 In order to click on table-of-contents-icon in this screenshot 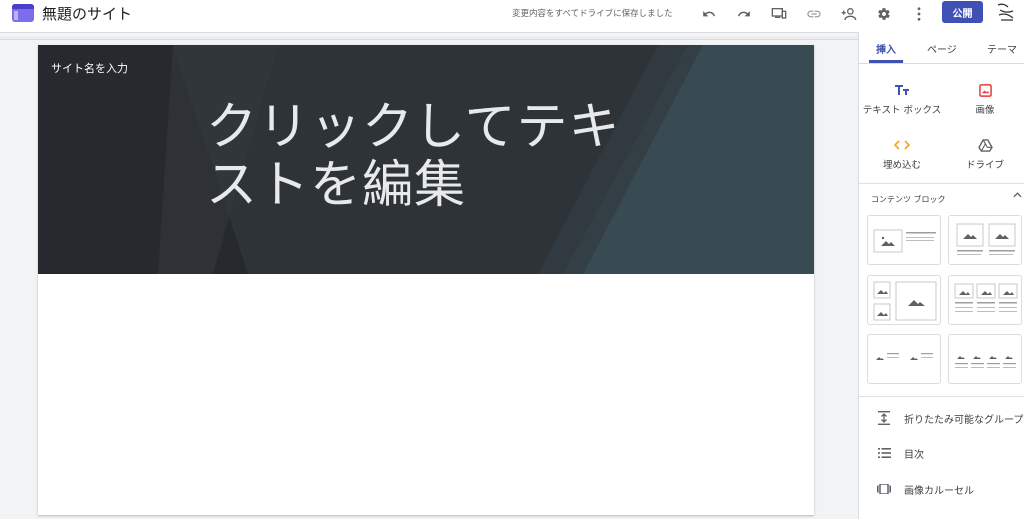, I will do `click(884, 453)`.